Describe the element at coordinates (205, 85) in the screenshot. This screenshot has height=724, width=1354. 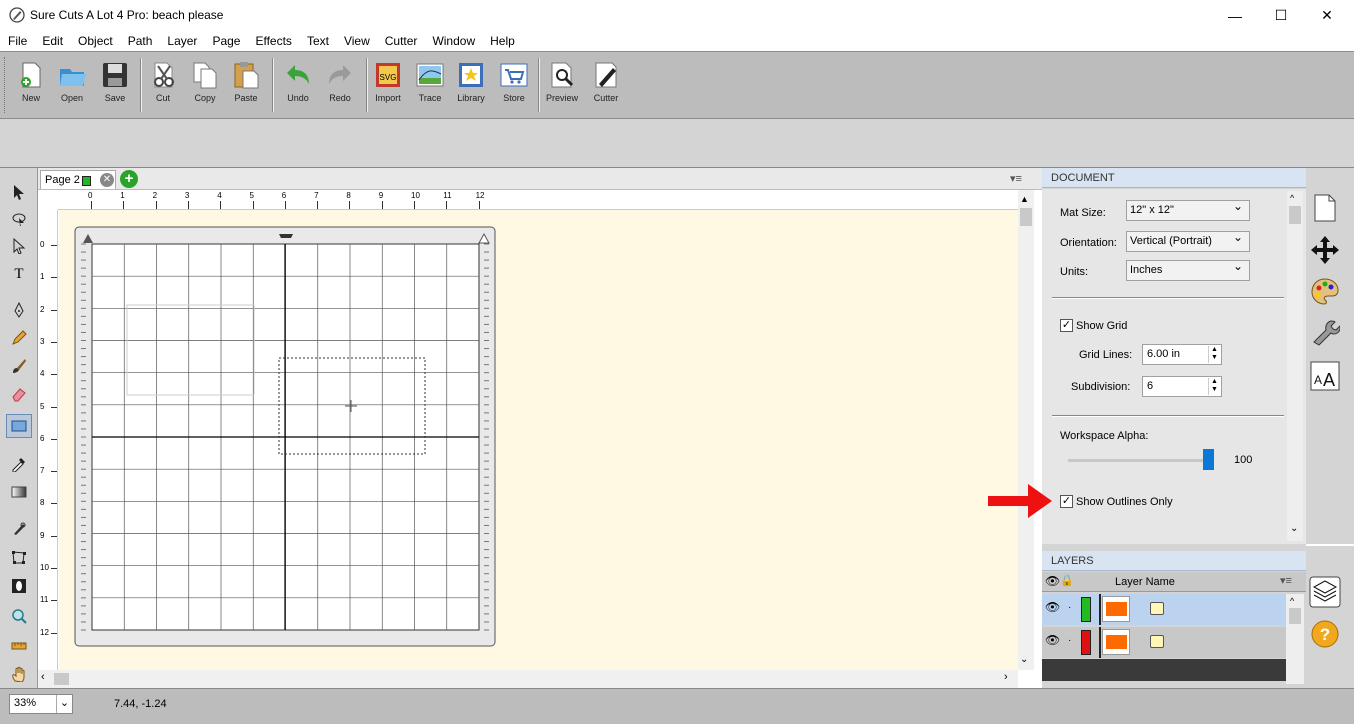
I see `copy-button: Copy` at that location.